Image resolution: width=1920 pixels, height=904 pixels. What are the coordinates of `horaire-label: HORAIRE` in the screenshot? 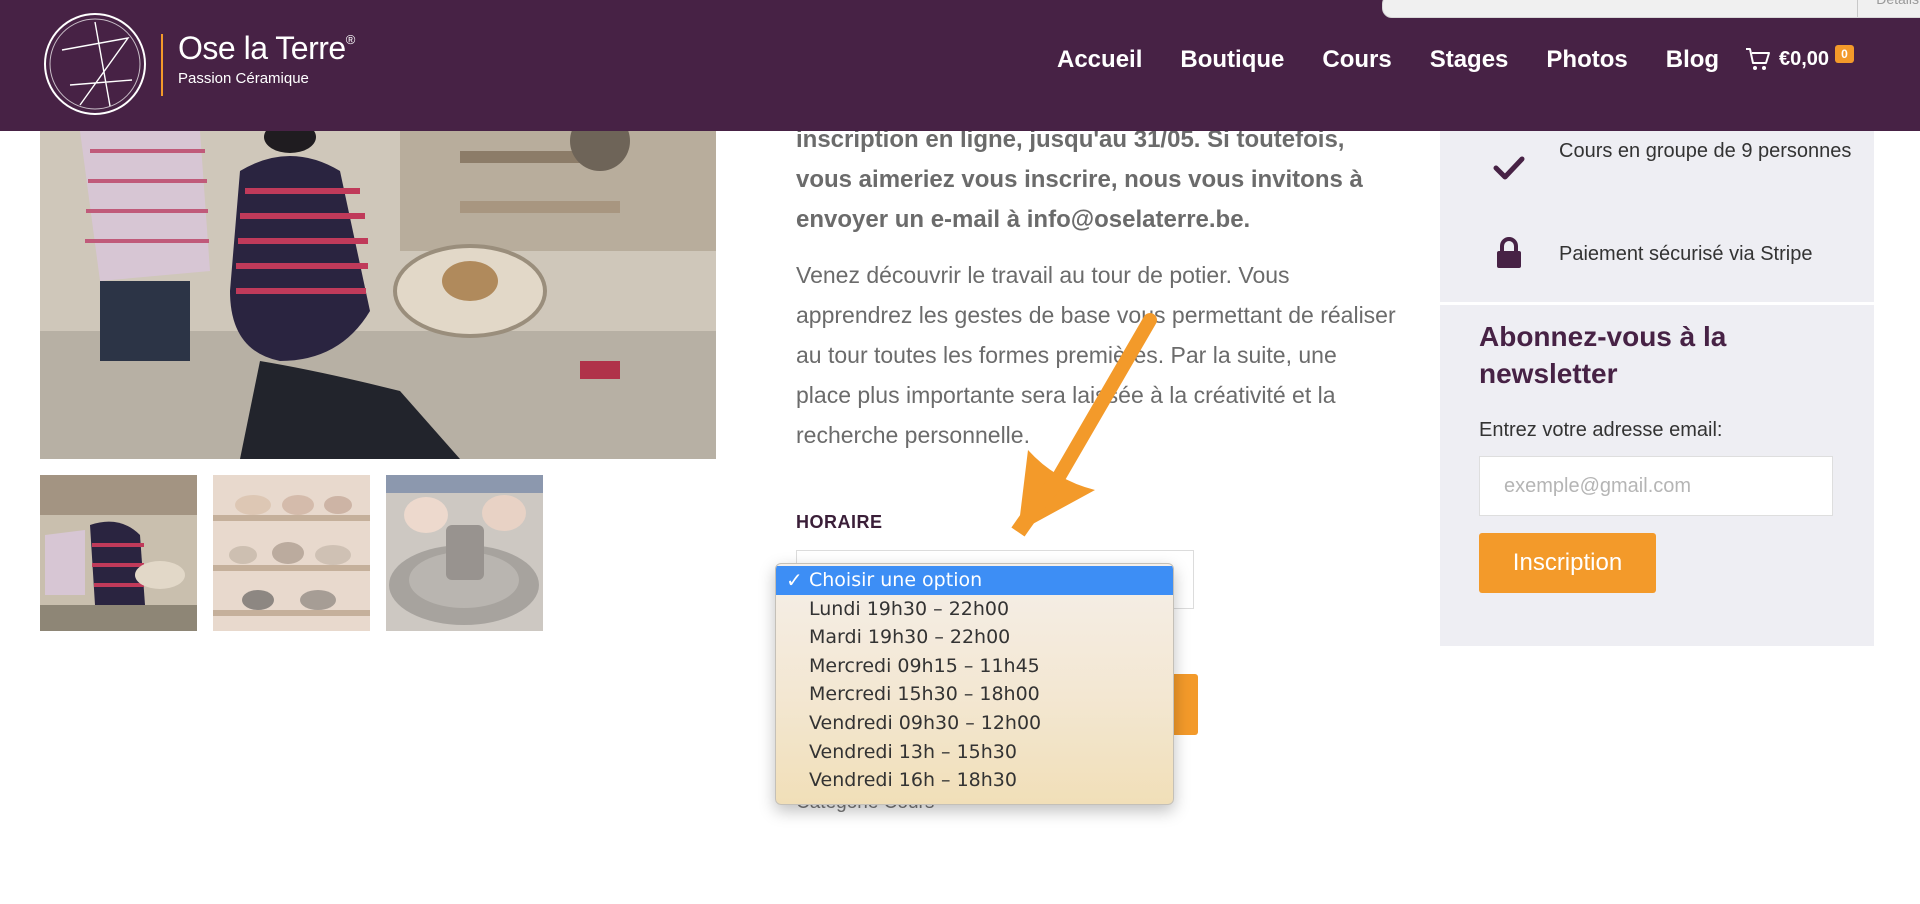 It's located at (839, 522).